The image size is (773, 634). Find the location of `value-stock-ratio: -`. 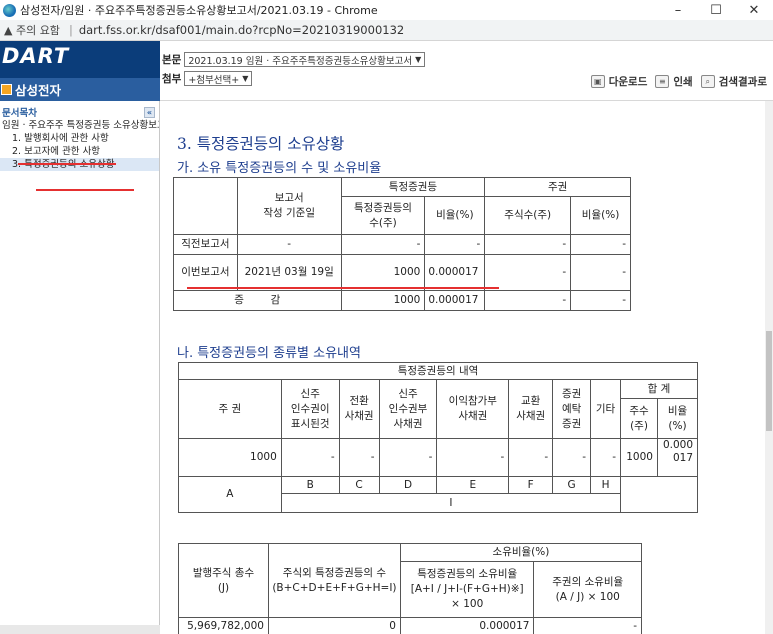

value-stock-ratio: - is located at coordinates (587, 625).